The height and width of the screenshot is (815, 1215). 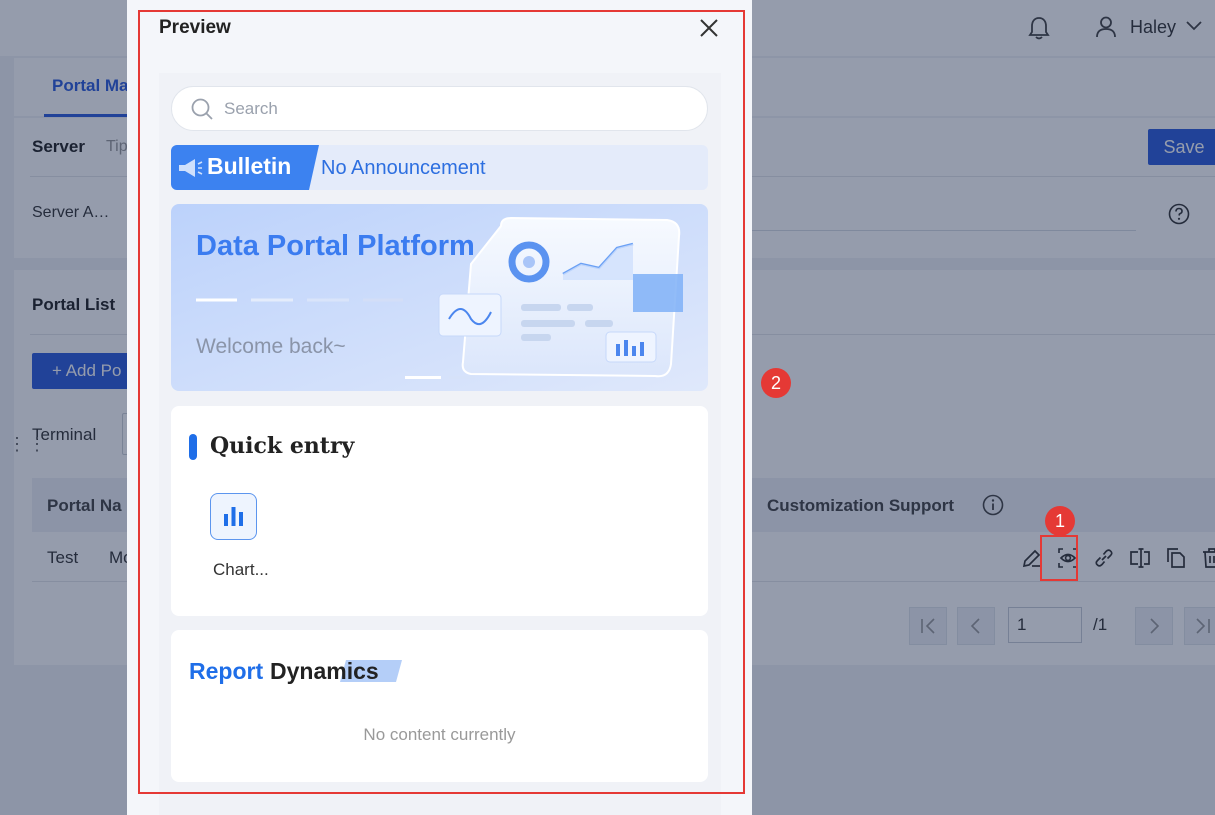 What do you see at coordinates (1059, 558) in the screenshot?
I see `annotation-highlight-preview-action` at bounding box center [1059, 558].